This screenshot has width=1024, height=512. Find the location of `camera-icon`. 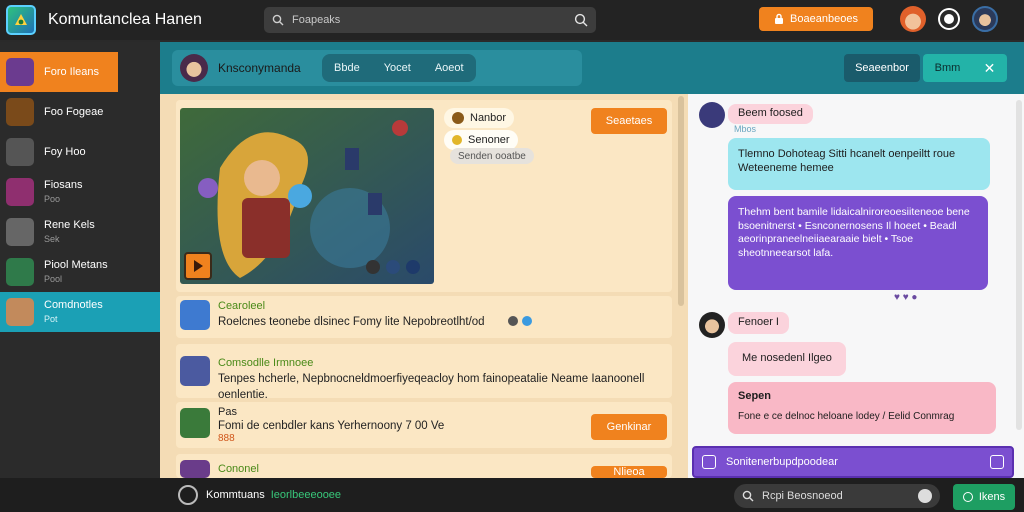

camera-icon is located at coordinates (949, 19).